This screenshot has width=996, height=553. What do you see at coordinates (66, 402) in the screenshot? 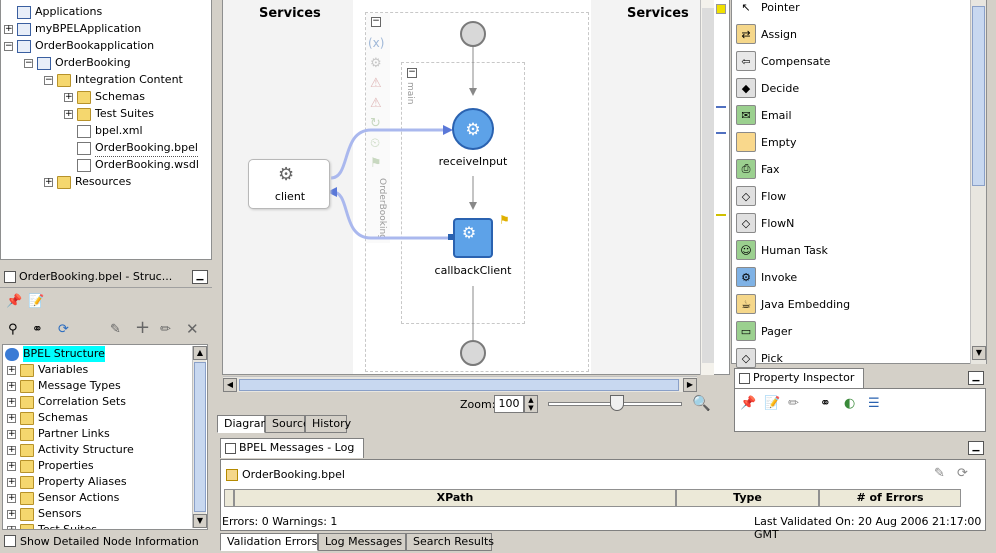
I see `structure-item: + Correlation Sets` at bounding box center [66, 402].